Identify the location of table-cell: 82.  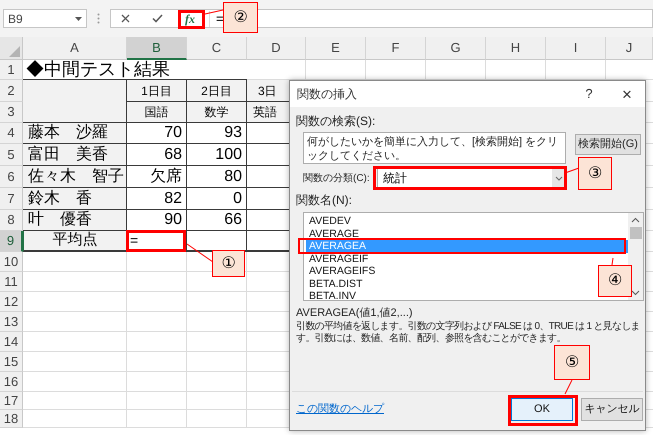
(157, 199).